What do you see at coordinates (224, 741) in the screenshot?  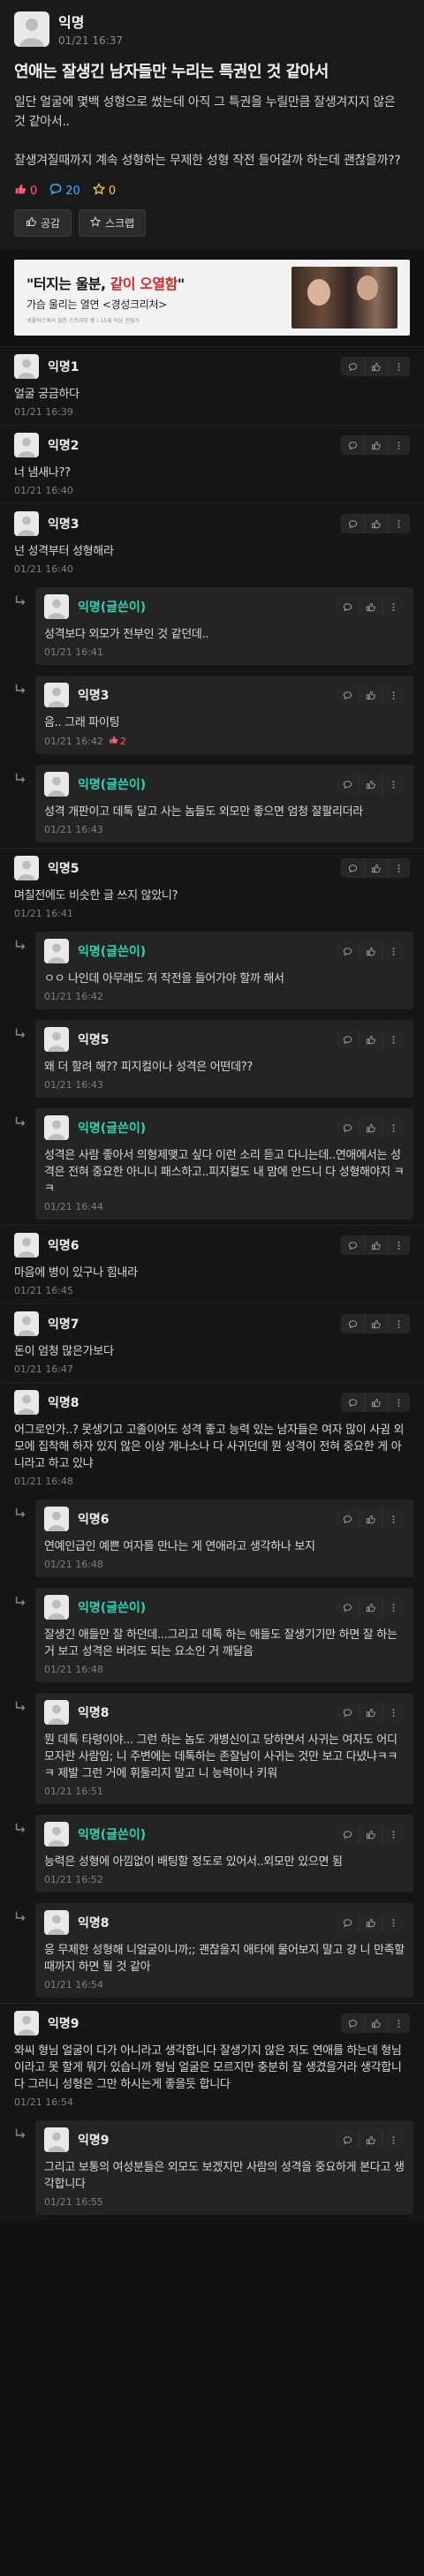 I see `comment-meta: 01/21 16:42 2` at bounding box center [224, 741].